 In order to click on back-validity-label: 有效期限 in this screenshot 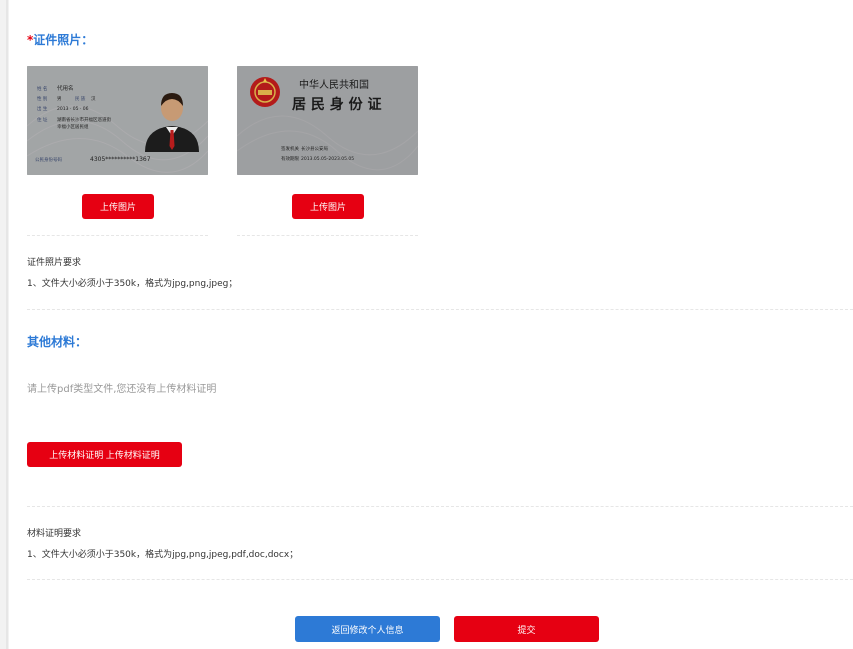, I will do `click(290, 158)`.